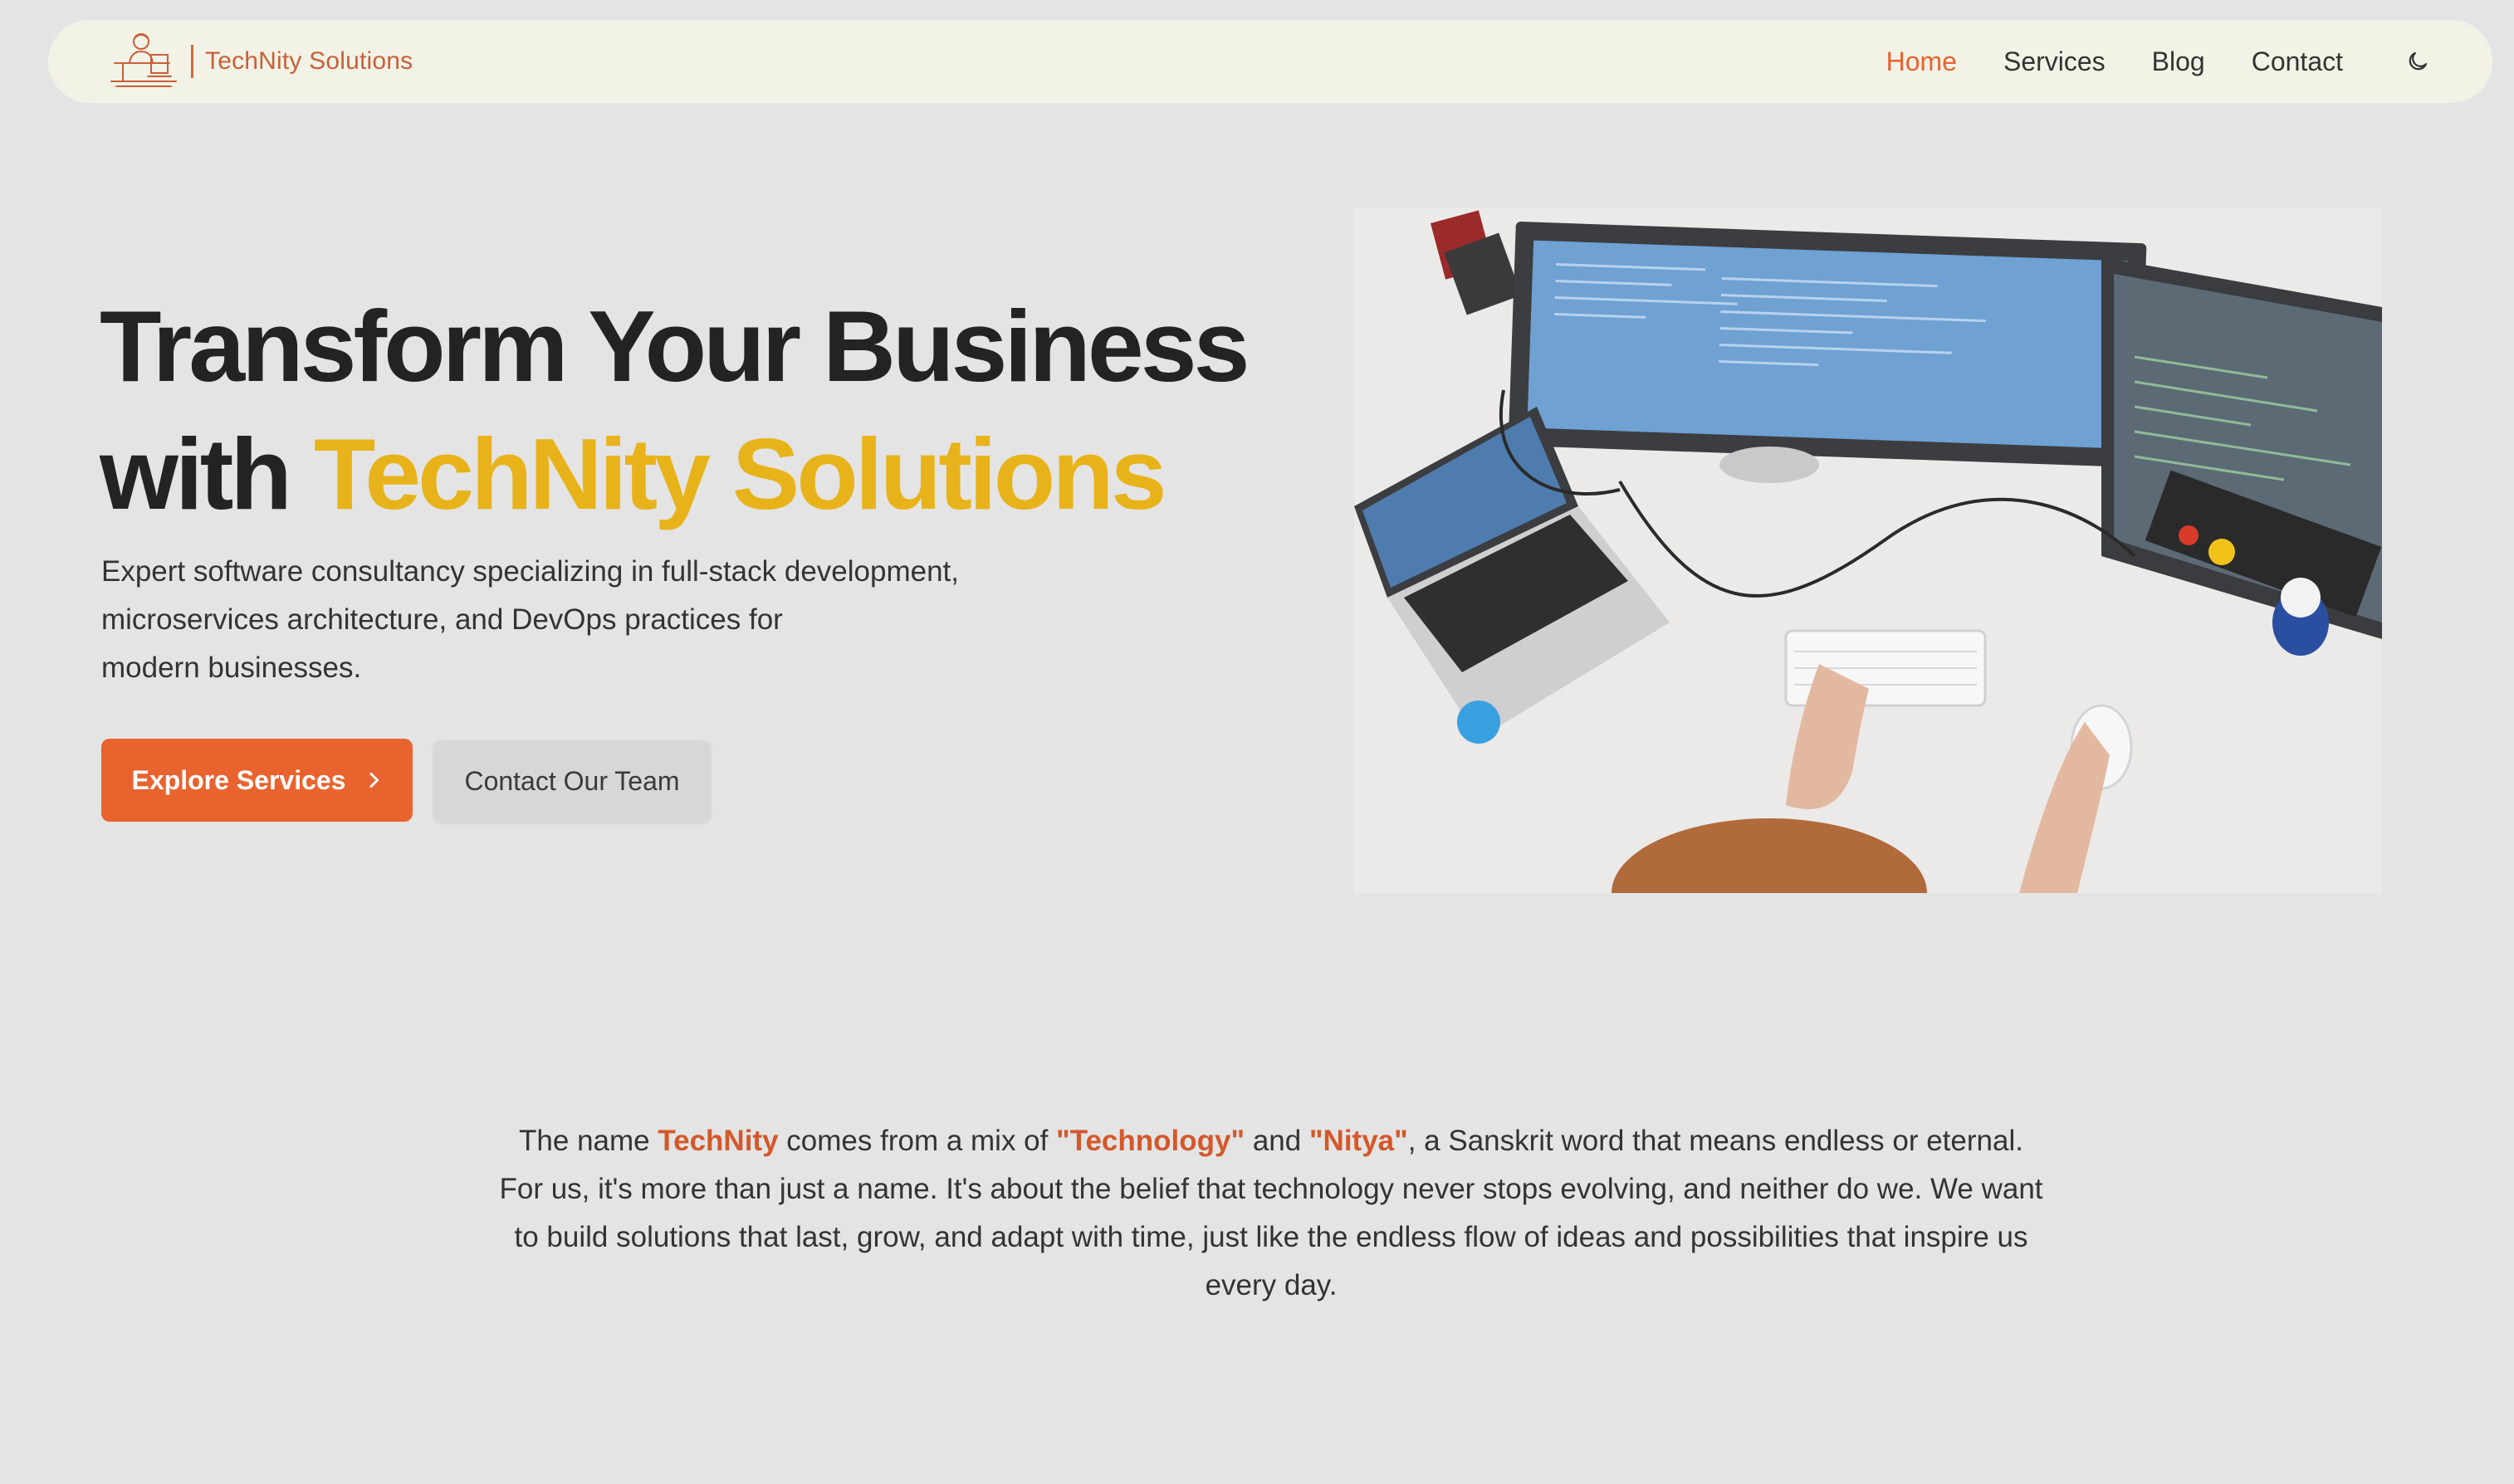 The image size is (2514, 1484). What do you see at coordinates (2054, 61) in the screenshot?
I see `nav-services: Services` at bounding box center [2054, 61].